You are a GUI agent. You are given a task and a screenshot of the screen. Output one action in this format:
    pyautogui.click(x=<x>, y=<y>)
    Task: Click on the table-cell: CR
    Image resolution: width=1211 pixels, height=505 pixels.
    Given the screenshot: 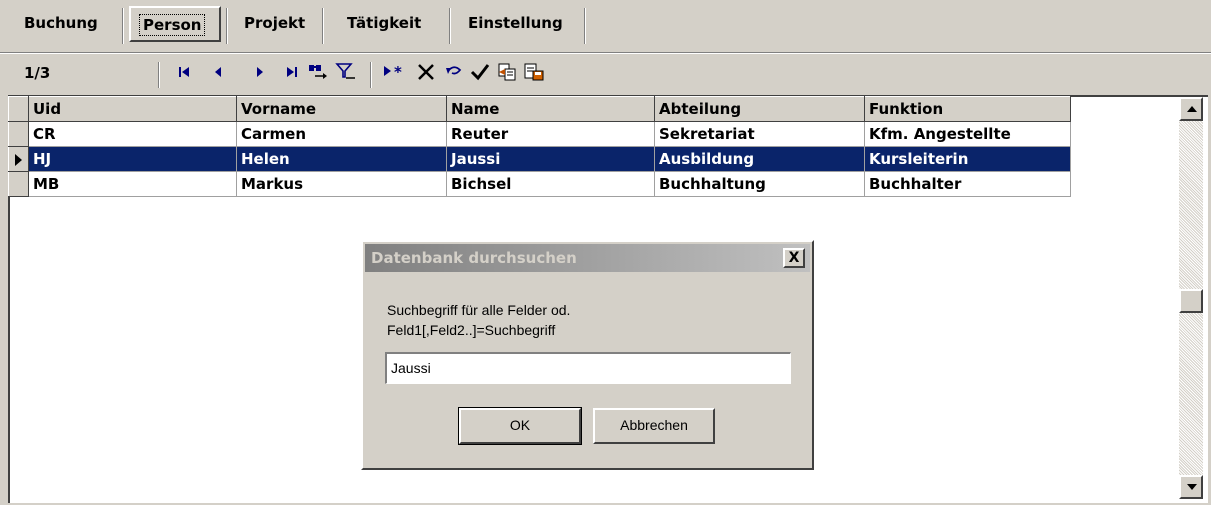 What is the action you would take?
    pyautogui.click(x=132, y=134)
    